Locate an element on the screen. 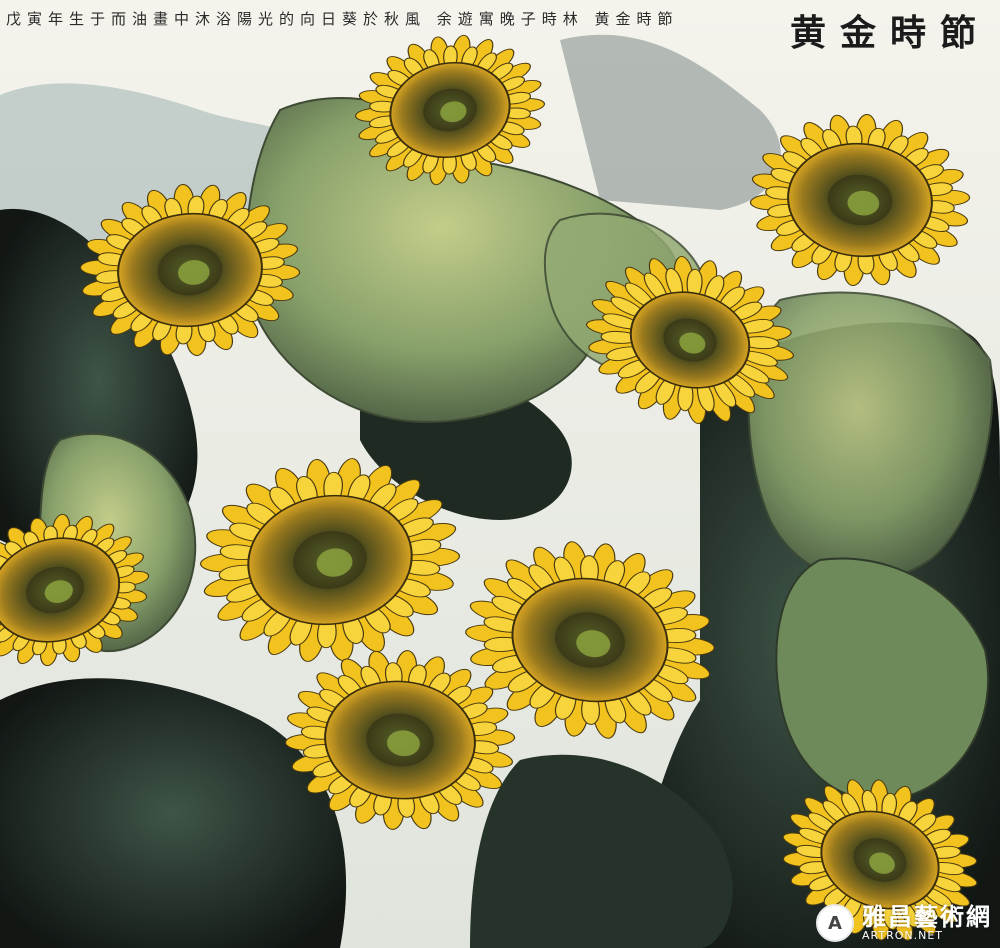 The height and width of the screenshot is (948, 1000). artron-logo-icon: A is located at coordinates (835, 923).